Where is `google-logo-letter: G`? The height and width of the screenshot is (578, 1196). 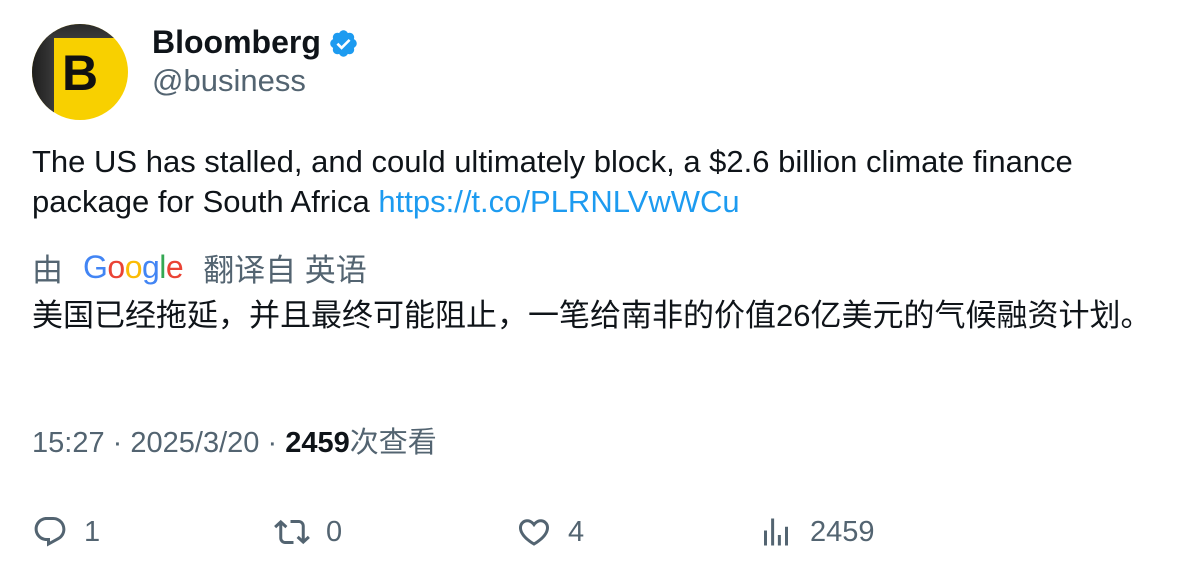
google-logo-letter: G is located at coordinates (95, 266).